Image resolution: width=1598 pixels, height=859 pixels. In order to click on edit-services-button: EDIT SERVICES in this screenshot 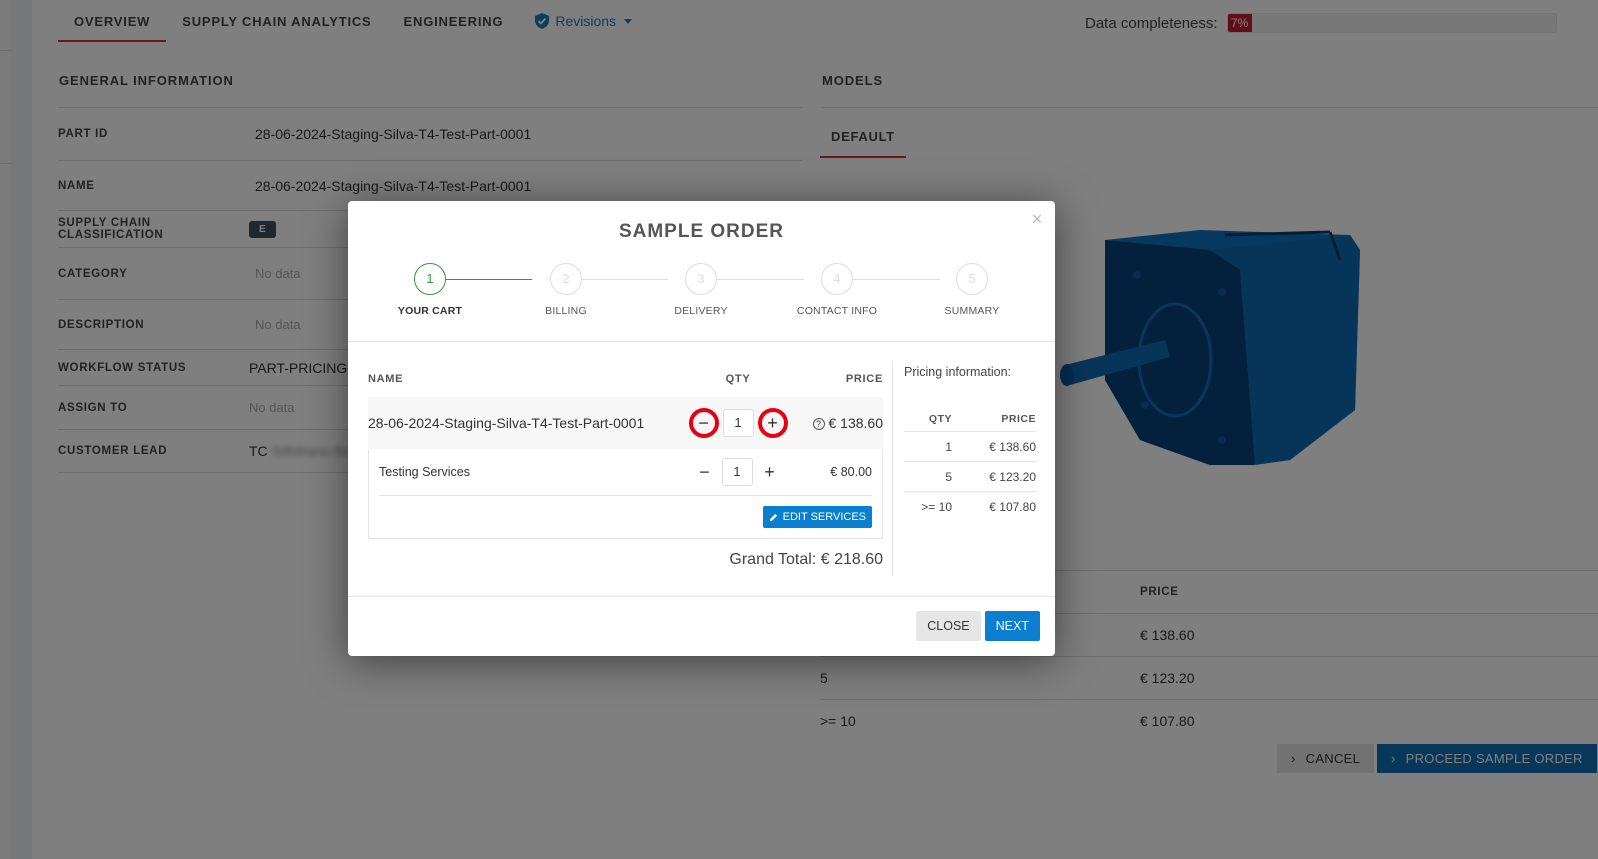, I will do `click(817, 517)`.